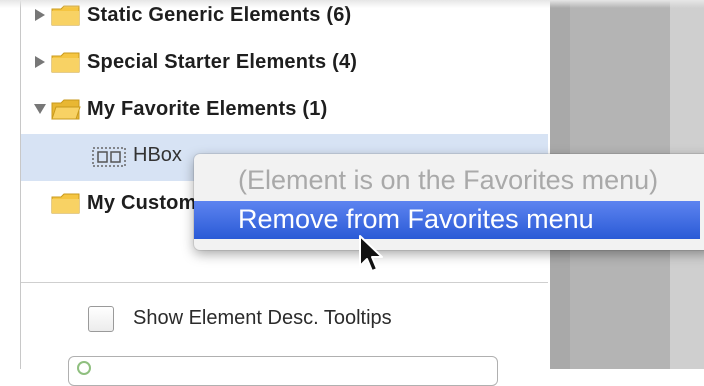 This screenshot has height=386, width=704. I want to click on tree-item-label: HBox, so click(157, 155).